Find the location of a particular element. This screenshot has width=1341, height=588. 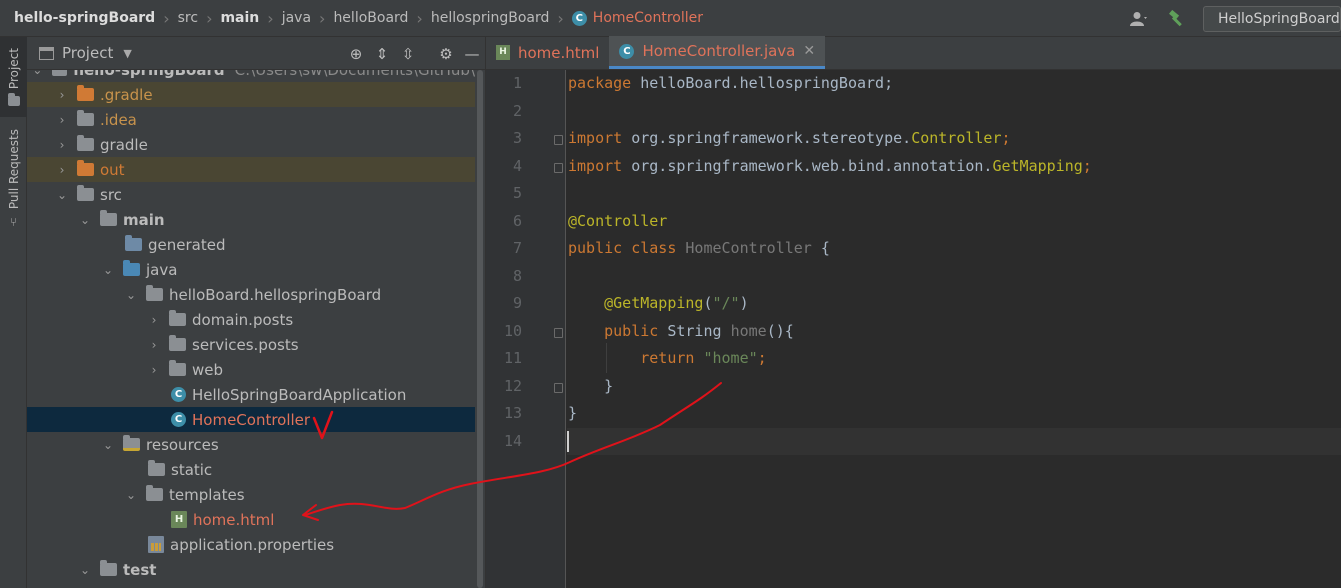

tool-tab-pull-requests: Pull Requests ⑂ is located at coordinates (13, 184).